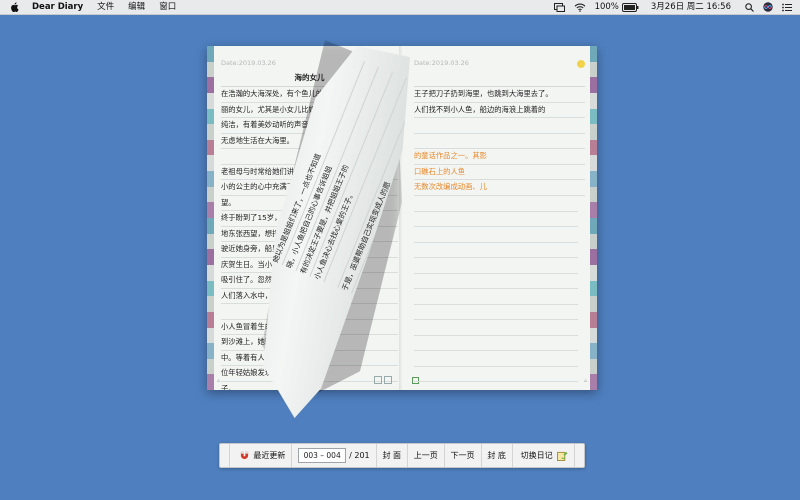 This screenshot has width=800, height=500. I want to click on left-tab-strip, so click(210, 218).